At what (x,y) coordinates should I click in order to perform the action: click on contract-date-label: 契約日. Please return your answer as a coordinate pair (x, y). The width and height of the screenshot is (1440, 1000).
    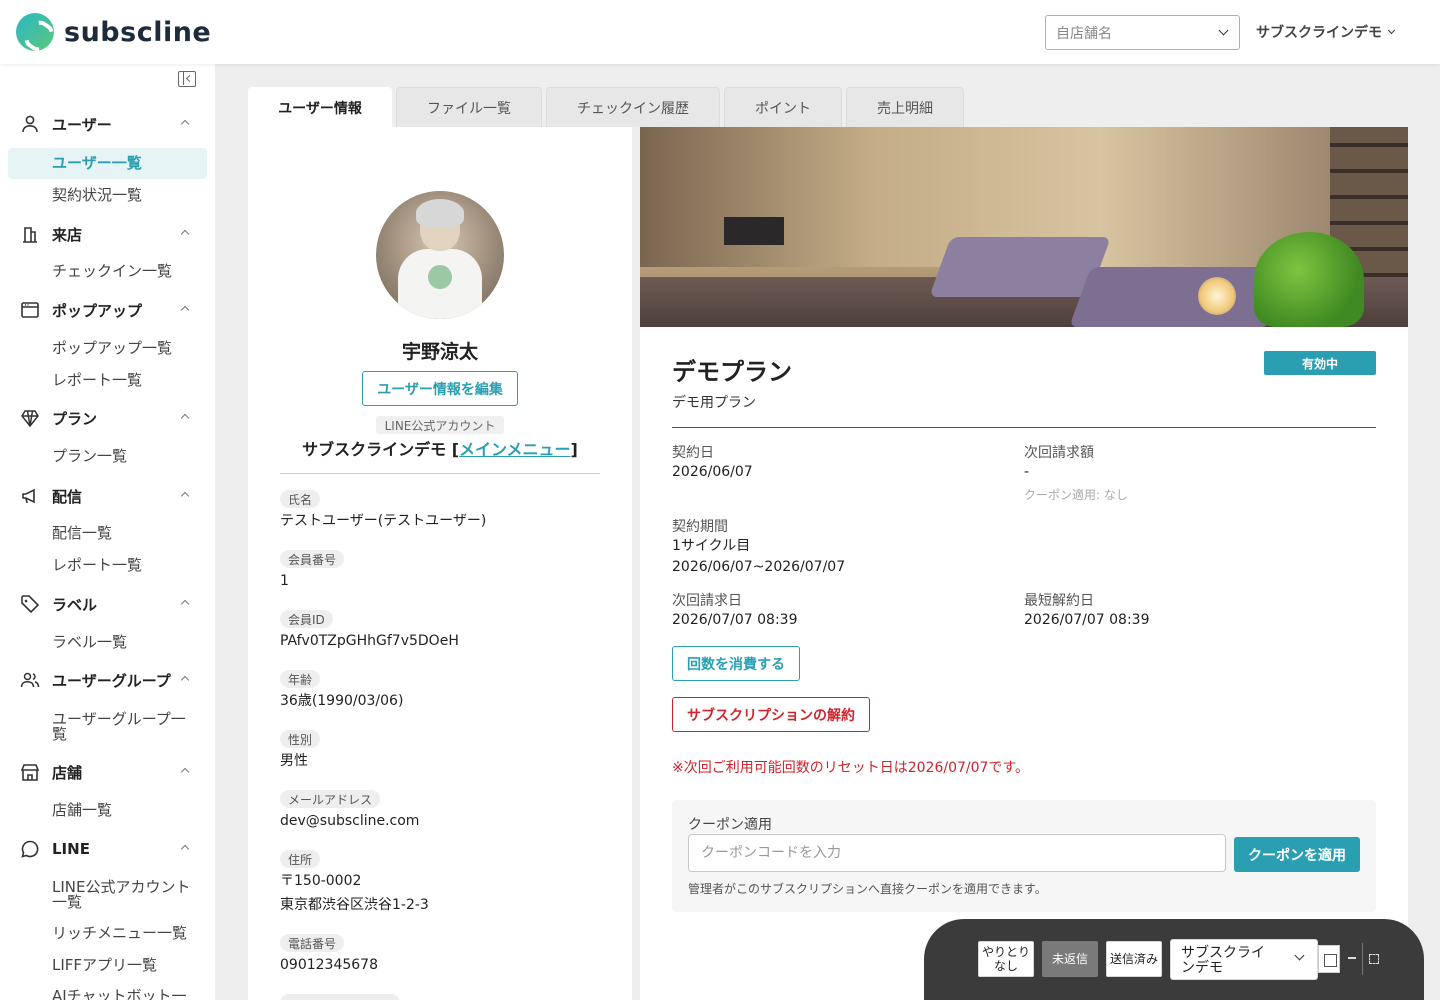
    Looking at the image, I should click on (693, 453).